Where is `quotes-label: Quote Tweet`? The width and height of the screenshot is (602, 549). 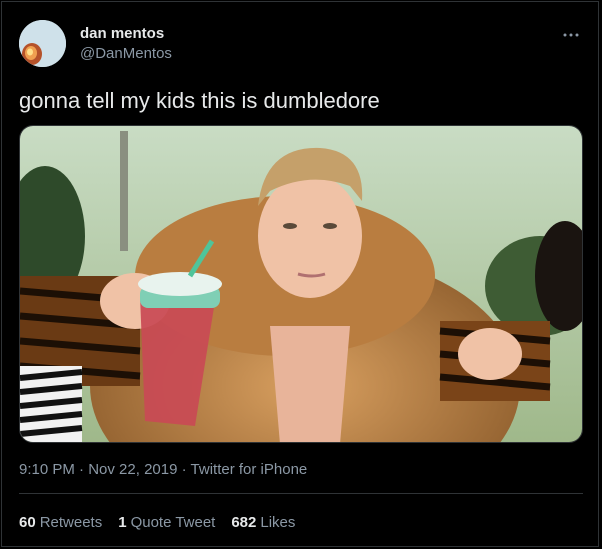
quotes-label: Quote Tweet is located at coordinates (173, 522).